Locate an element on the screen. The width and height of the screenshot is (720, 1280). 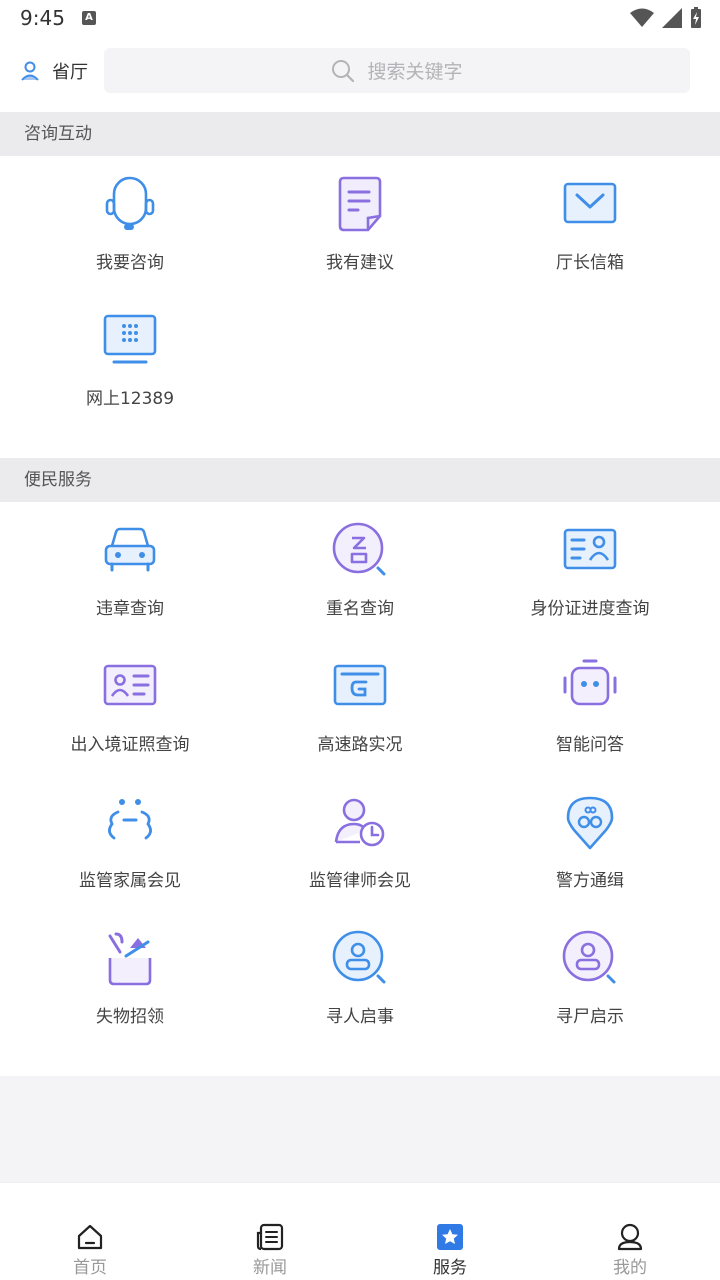
service-label: 智能问答 is located at coordinates (590, 745).